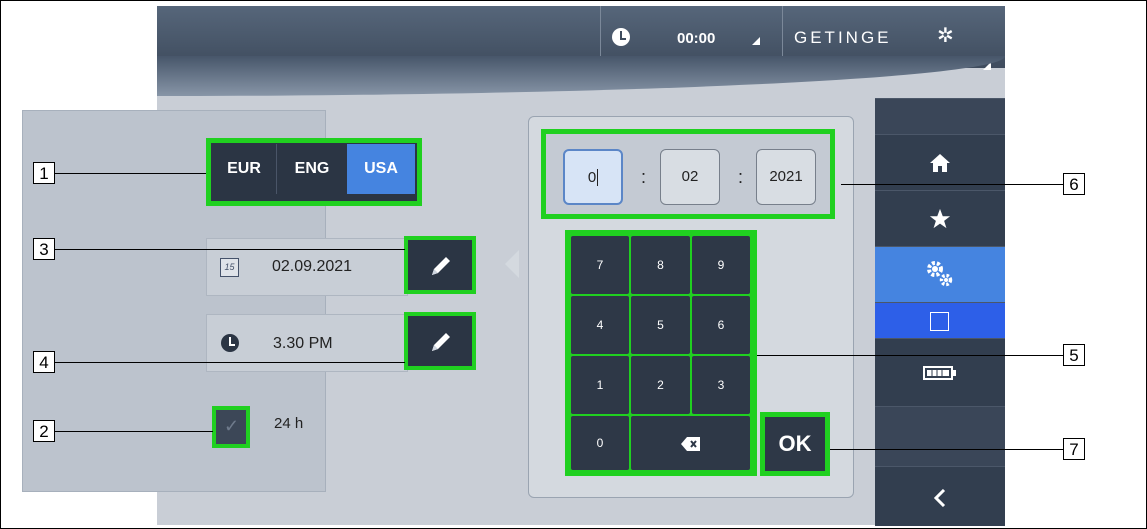 This screenshot has height=529, width=1147. I want to click on key-3: 3, so click(721, 385).